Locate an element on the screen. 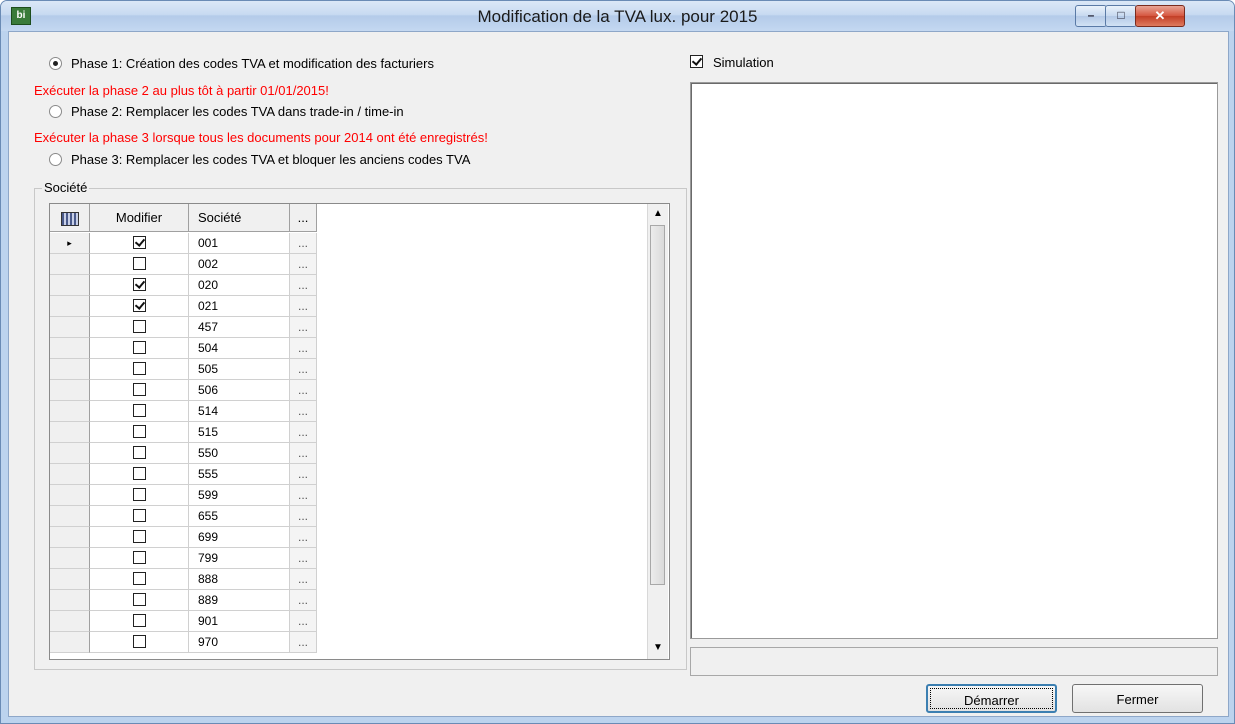 The height and width of the screenshot is (724, 1235). close-window-button: ✕ is located at coordinates (1160, 16).